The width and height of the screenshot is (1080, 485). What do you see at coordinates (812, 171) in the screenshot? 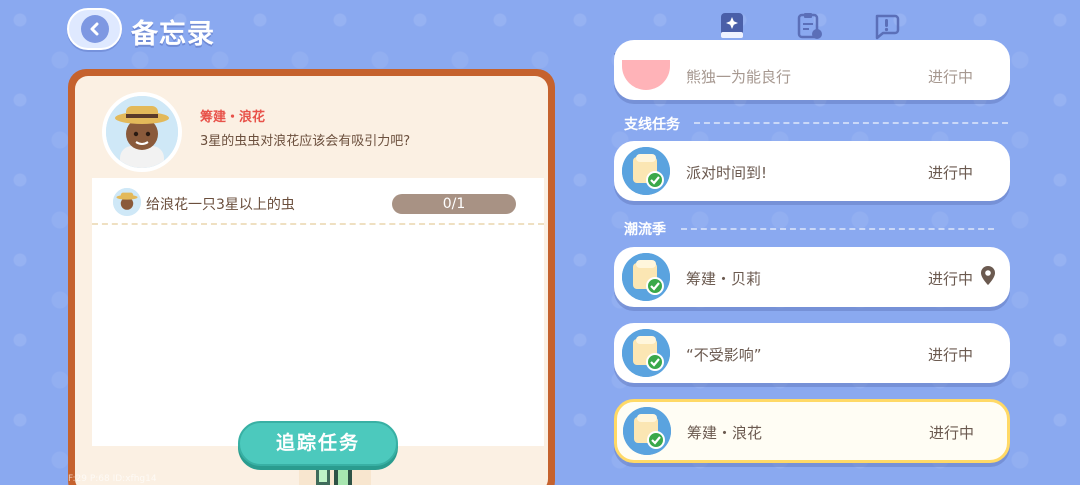
I see `quest-item: 派对时间到! 进行中` at bounding box center [812, 171].